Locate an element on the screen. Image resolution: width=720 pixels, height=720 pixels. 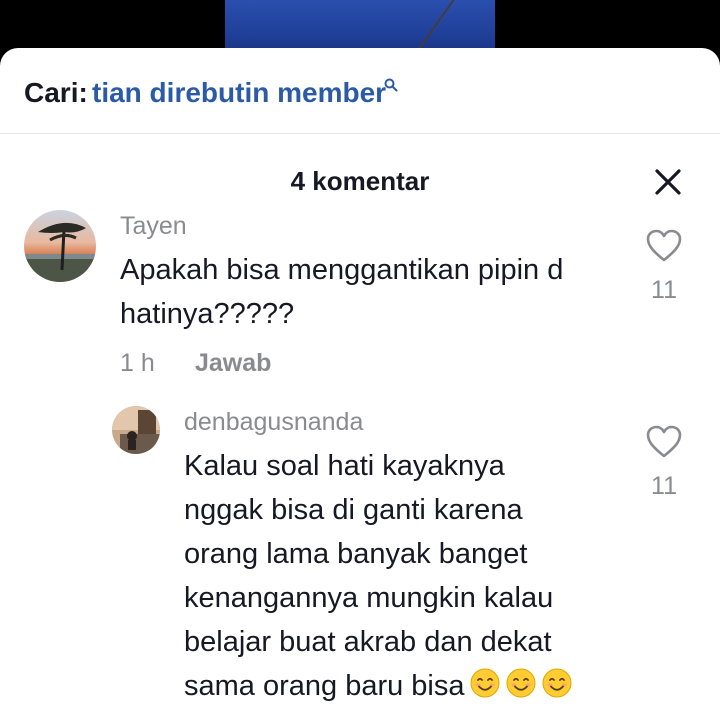
reply-text-line: sama orang baru bisa is located at coordinates (324, 686).